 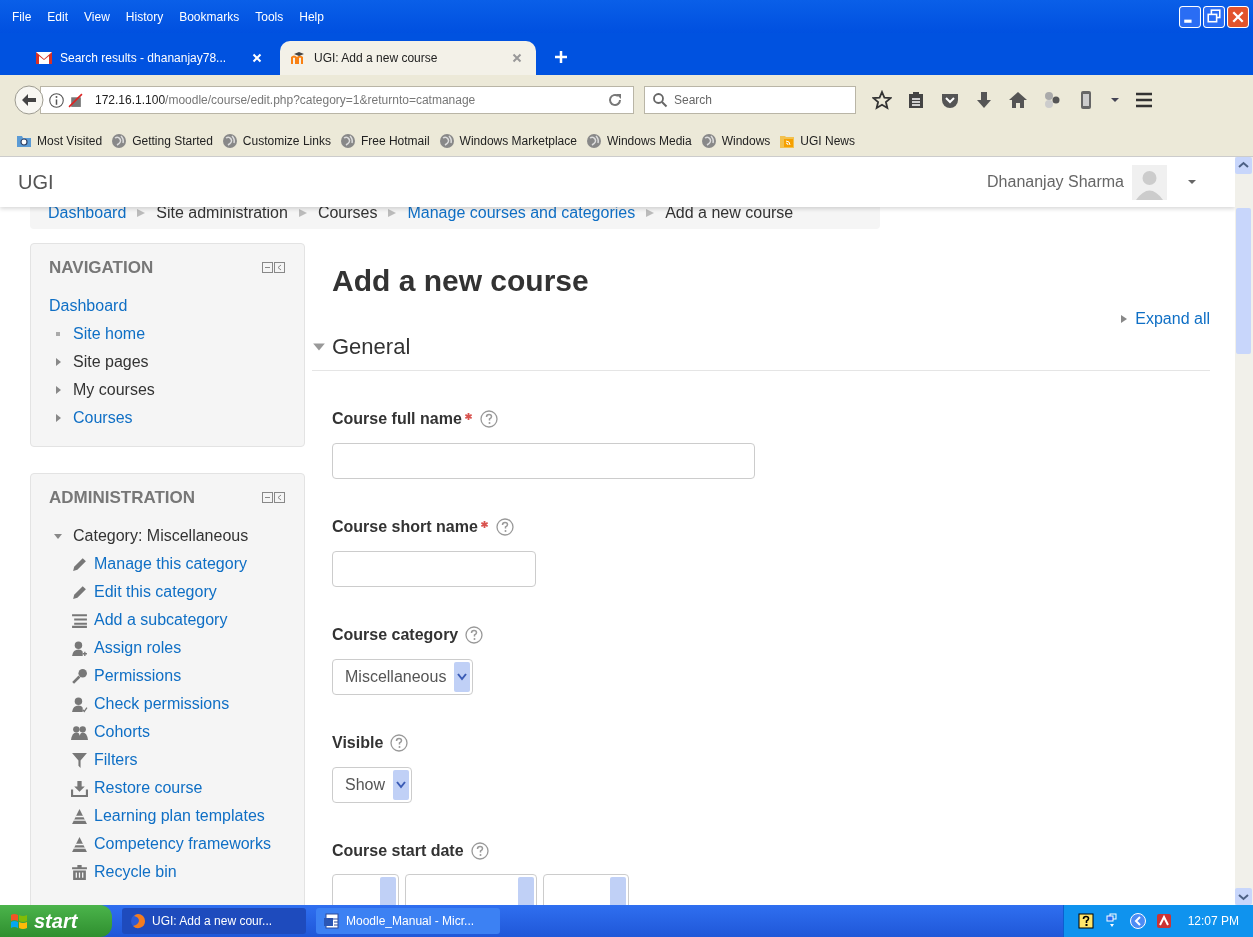 I want to click on user-name: Dhananjay Sharma, so click(x=1055, y=182).